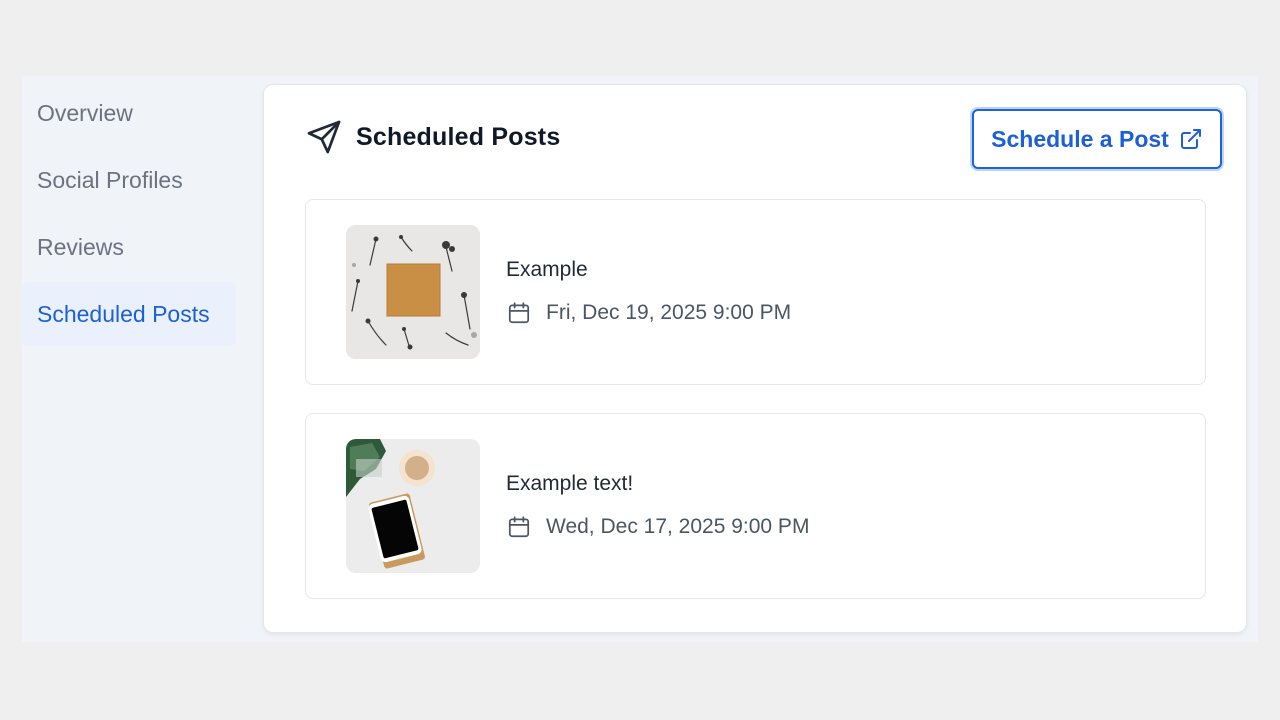 The height and width of the screenshot is (720, 1280). What do you see at coordinates (110, 179) in the screenshot?
I see `sidebar-item-label: Social Profiles` at bounding box center [110, 179].